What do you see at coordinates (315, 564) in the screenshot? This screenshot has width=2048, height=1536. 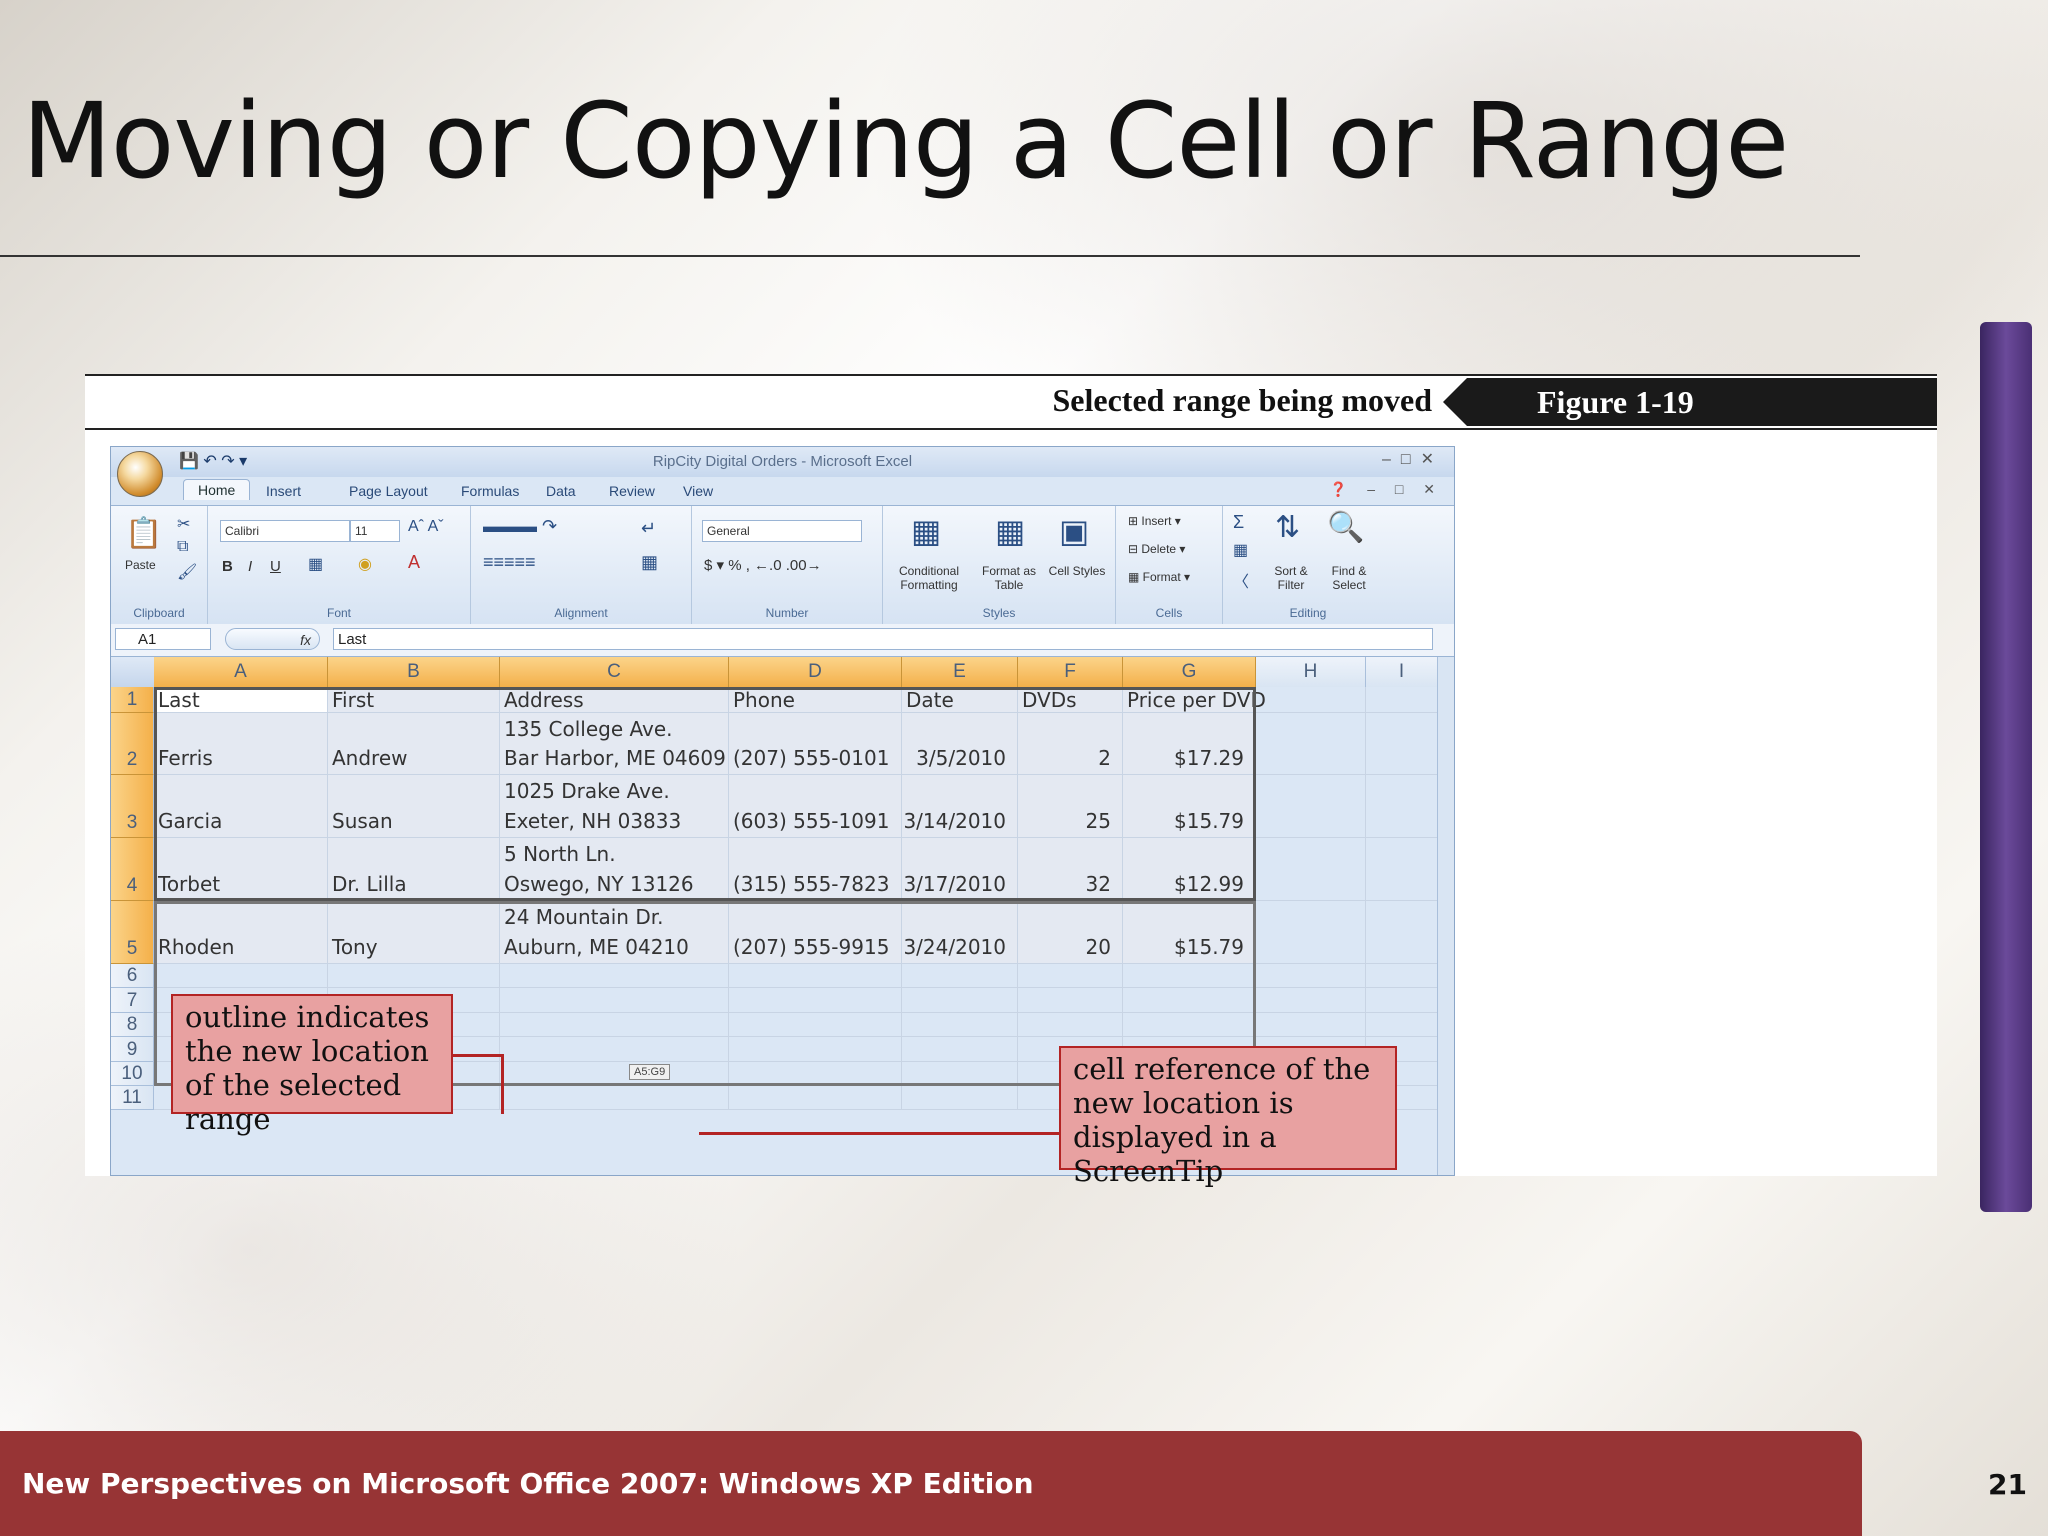 I see `borders-icon: ▦` at bounding box center [315, 564].